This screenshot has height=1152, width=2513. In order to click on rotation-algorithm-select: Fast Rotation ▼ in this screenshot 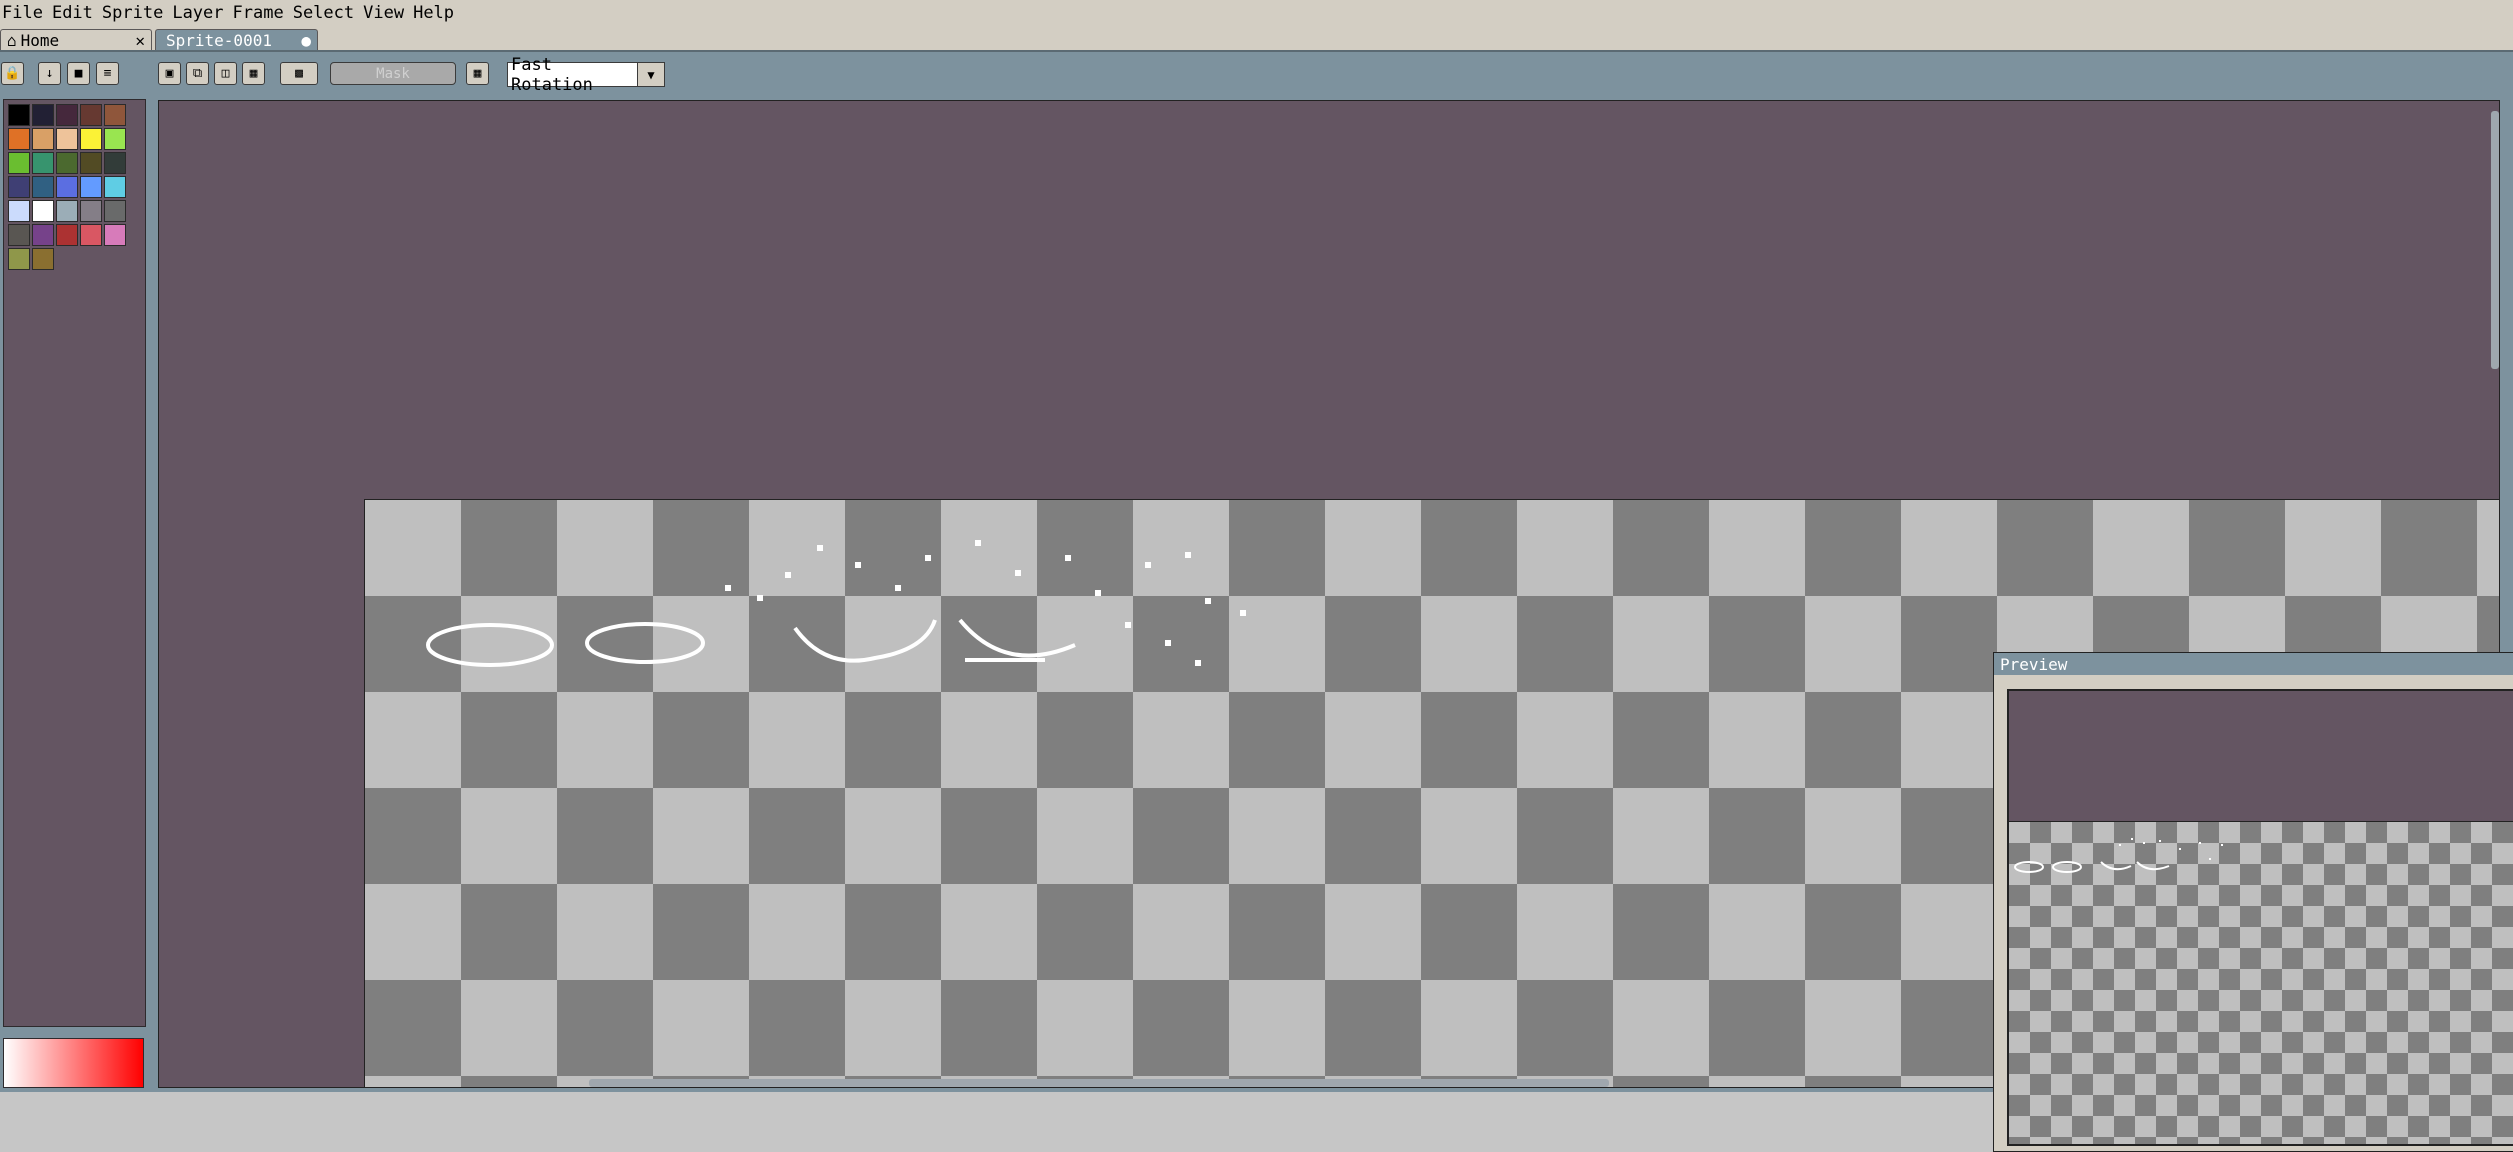, I will do `click(586, 75)`.